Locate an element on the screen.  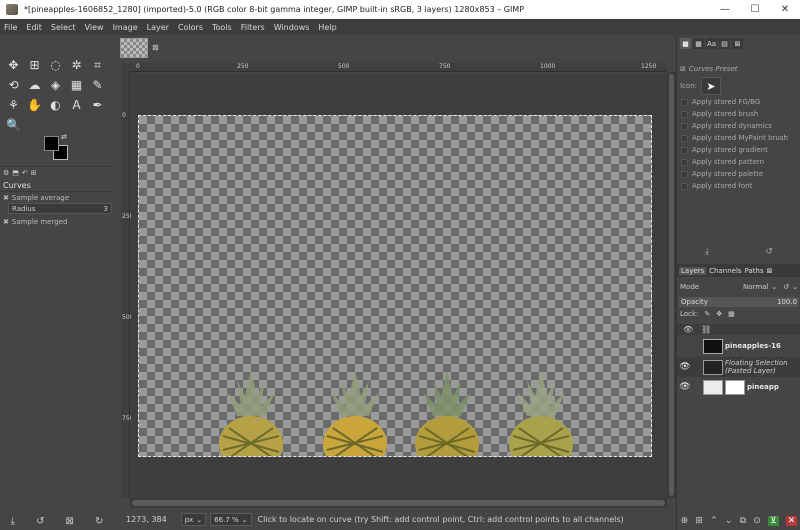
bucket-fill-icon: ◈ is located at coordinates (55, 85).